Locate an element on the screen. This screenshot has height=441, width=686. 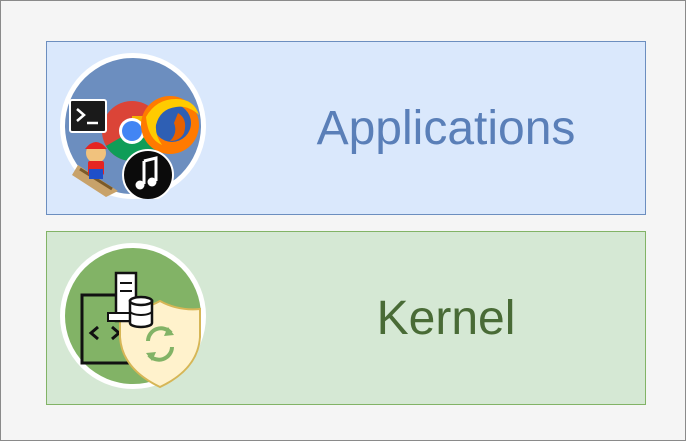
firefox-icon is located at coordinates (170, 125).